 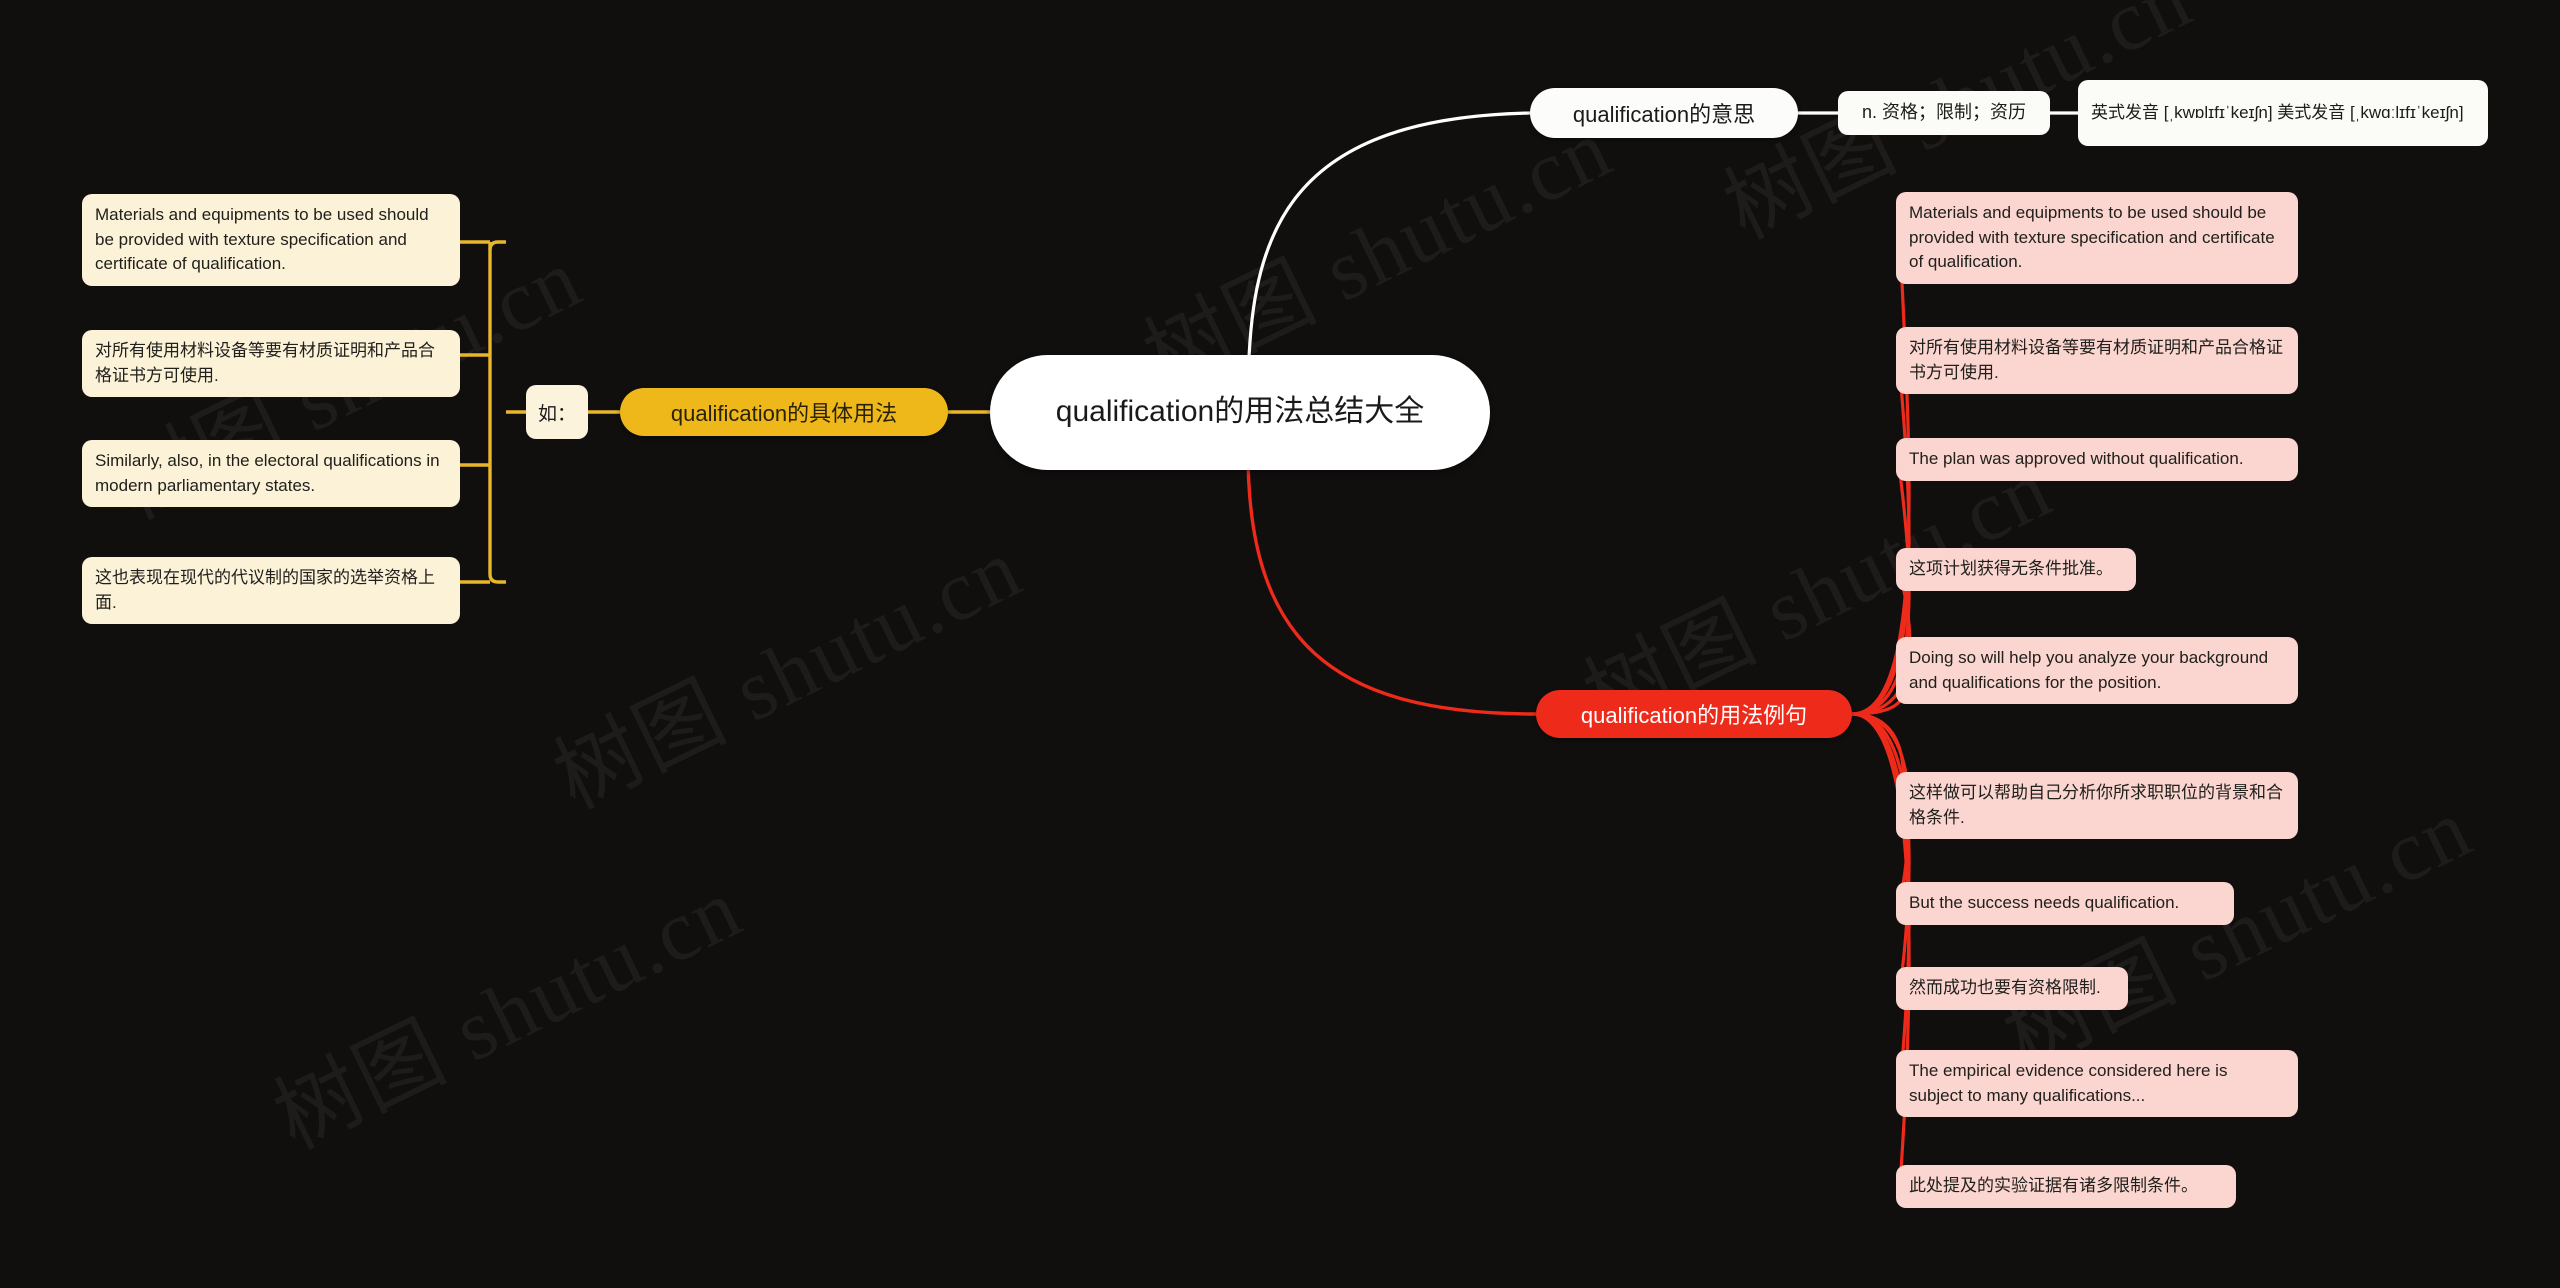 I want to click on root-node-label: qualification的用法总结大全, so click(x=1240, y=412).